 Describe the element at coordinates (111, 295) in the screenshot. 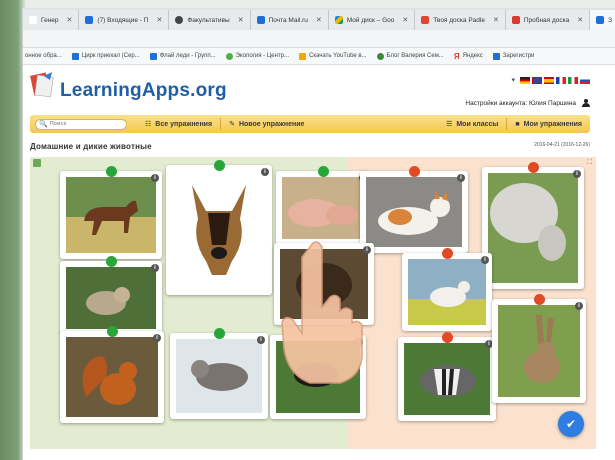

I see `animal-card-lynx: i` at that location.